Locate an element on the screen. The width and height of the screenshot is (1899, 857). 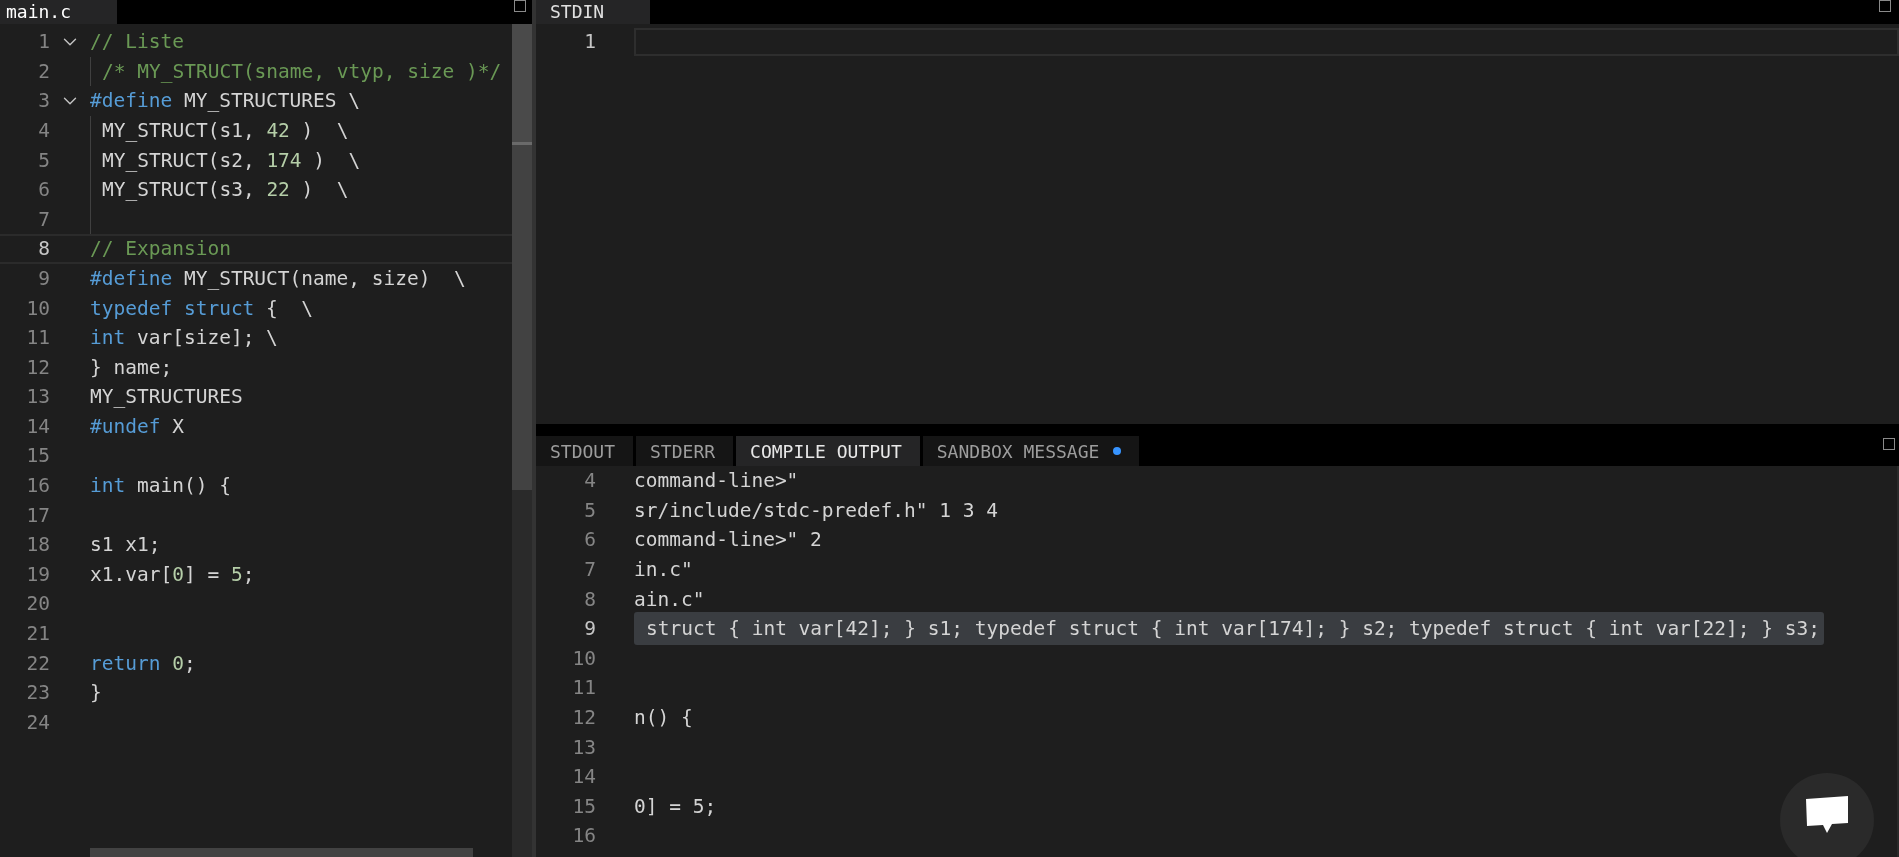
code-line: return 0; is located at coordinates (143, 663).